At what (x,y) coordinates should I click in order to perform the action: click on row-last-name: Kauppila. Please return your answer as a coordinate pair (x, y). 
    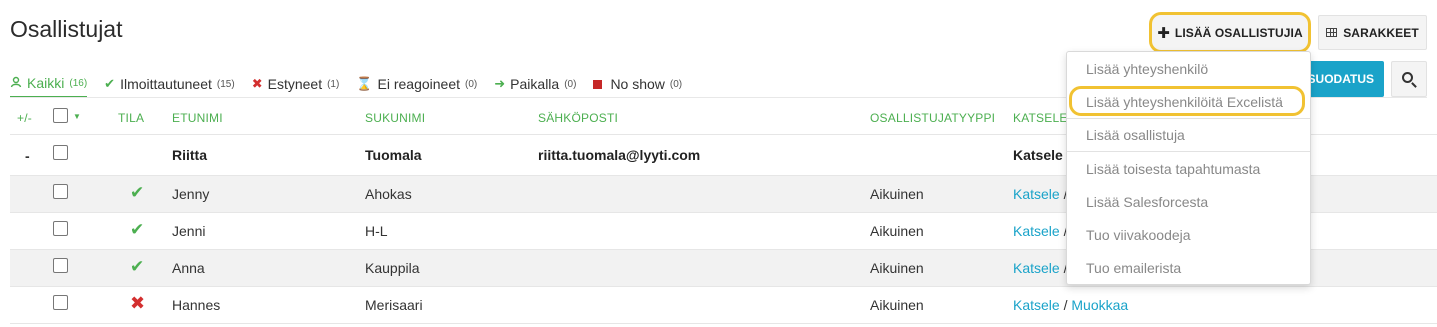
    Looking at the image, I should click on (392, 268).